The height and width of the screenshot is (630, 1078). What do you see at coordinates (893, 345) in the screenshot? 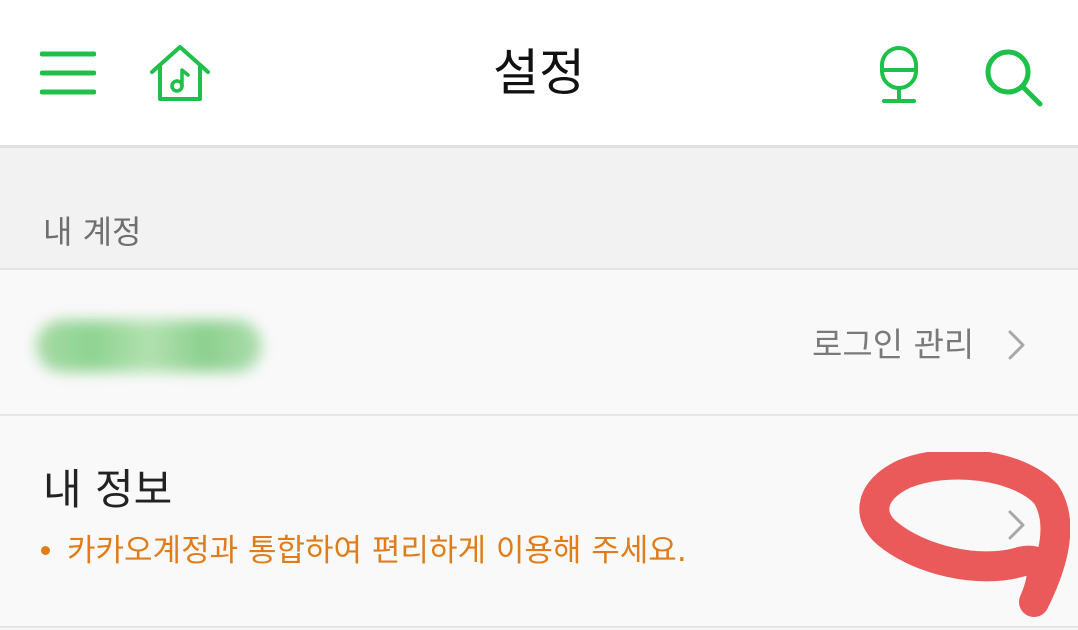
I see `login-manage-link: 로그인 관리` at bounding box center [893, 345].